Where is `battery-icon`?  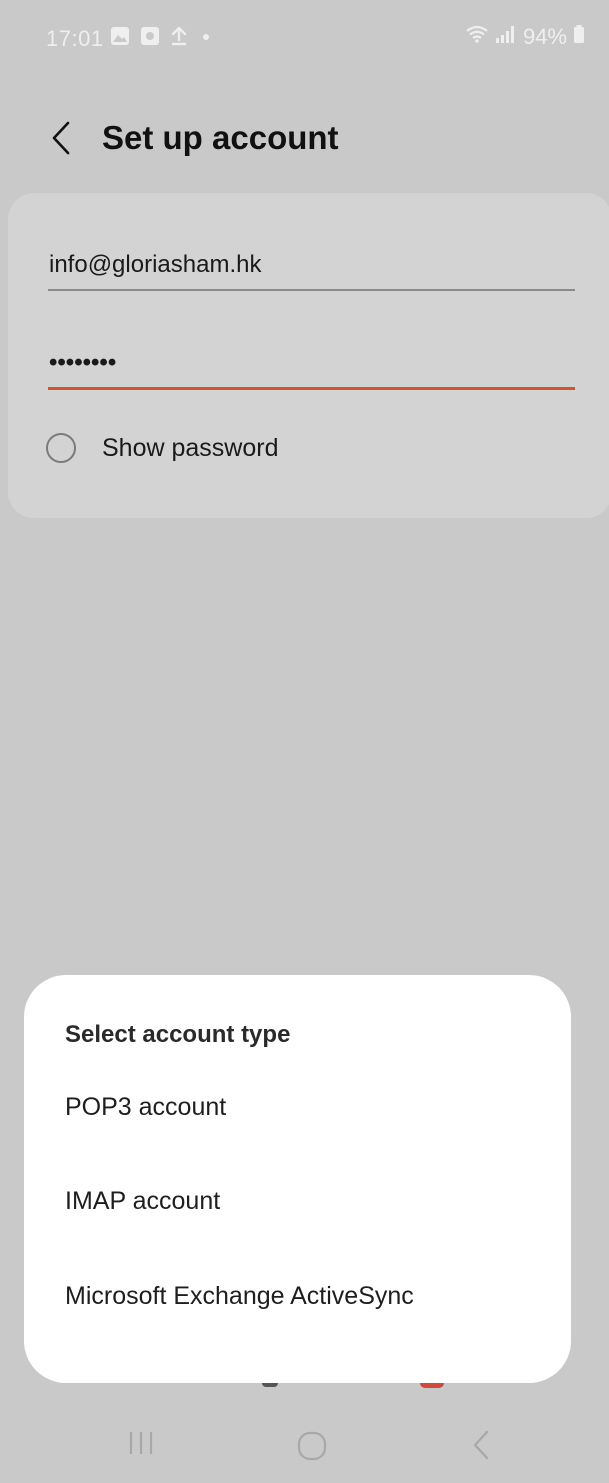 battery-icon is located at coordinates (579, 37).